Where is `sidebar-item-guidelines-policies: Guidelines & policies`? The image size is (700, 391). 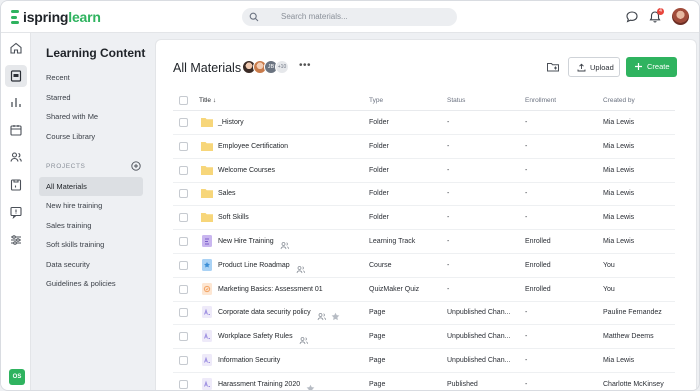 sidebar-item-guidelines-policies: Guidelines & policies is located at coordinates (91, 283).